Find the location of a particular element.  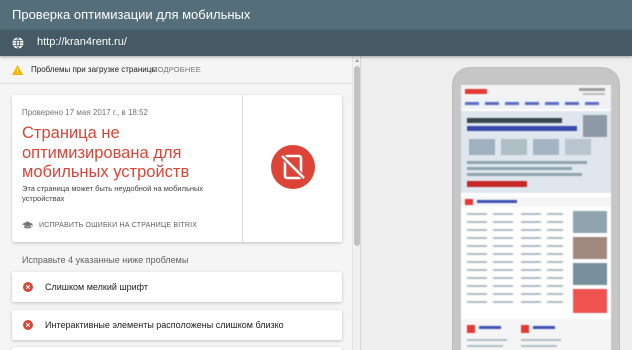

details-link: ПОДРОБНЕЕ is located at coordinates (176, 69).